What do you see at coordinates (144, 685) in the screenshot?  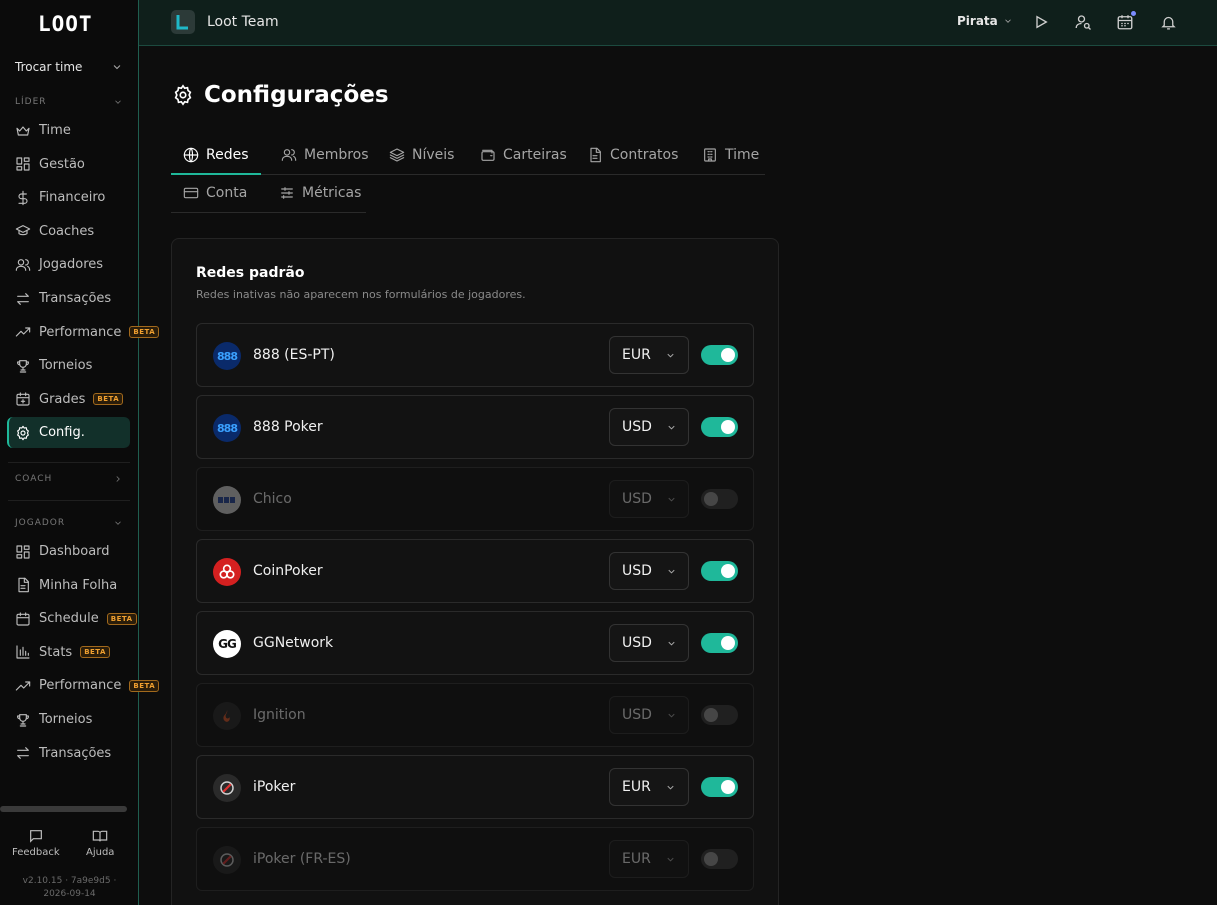 I see `beta-badge: BETA` at bounding box center [144, 685].